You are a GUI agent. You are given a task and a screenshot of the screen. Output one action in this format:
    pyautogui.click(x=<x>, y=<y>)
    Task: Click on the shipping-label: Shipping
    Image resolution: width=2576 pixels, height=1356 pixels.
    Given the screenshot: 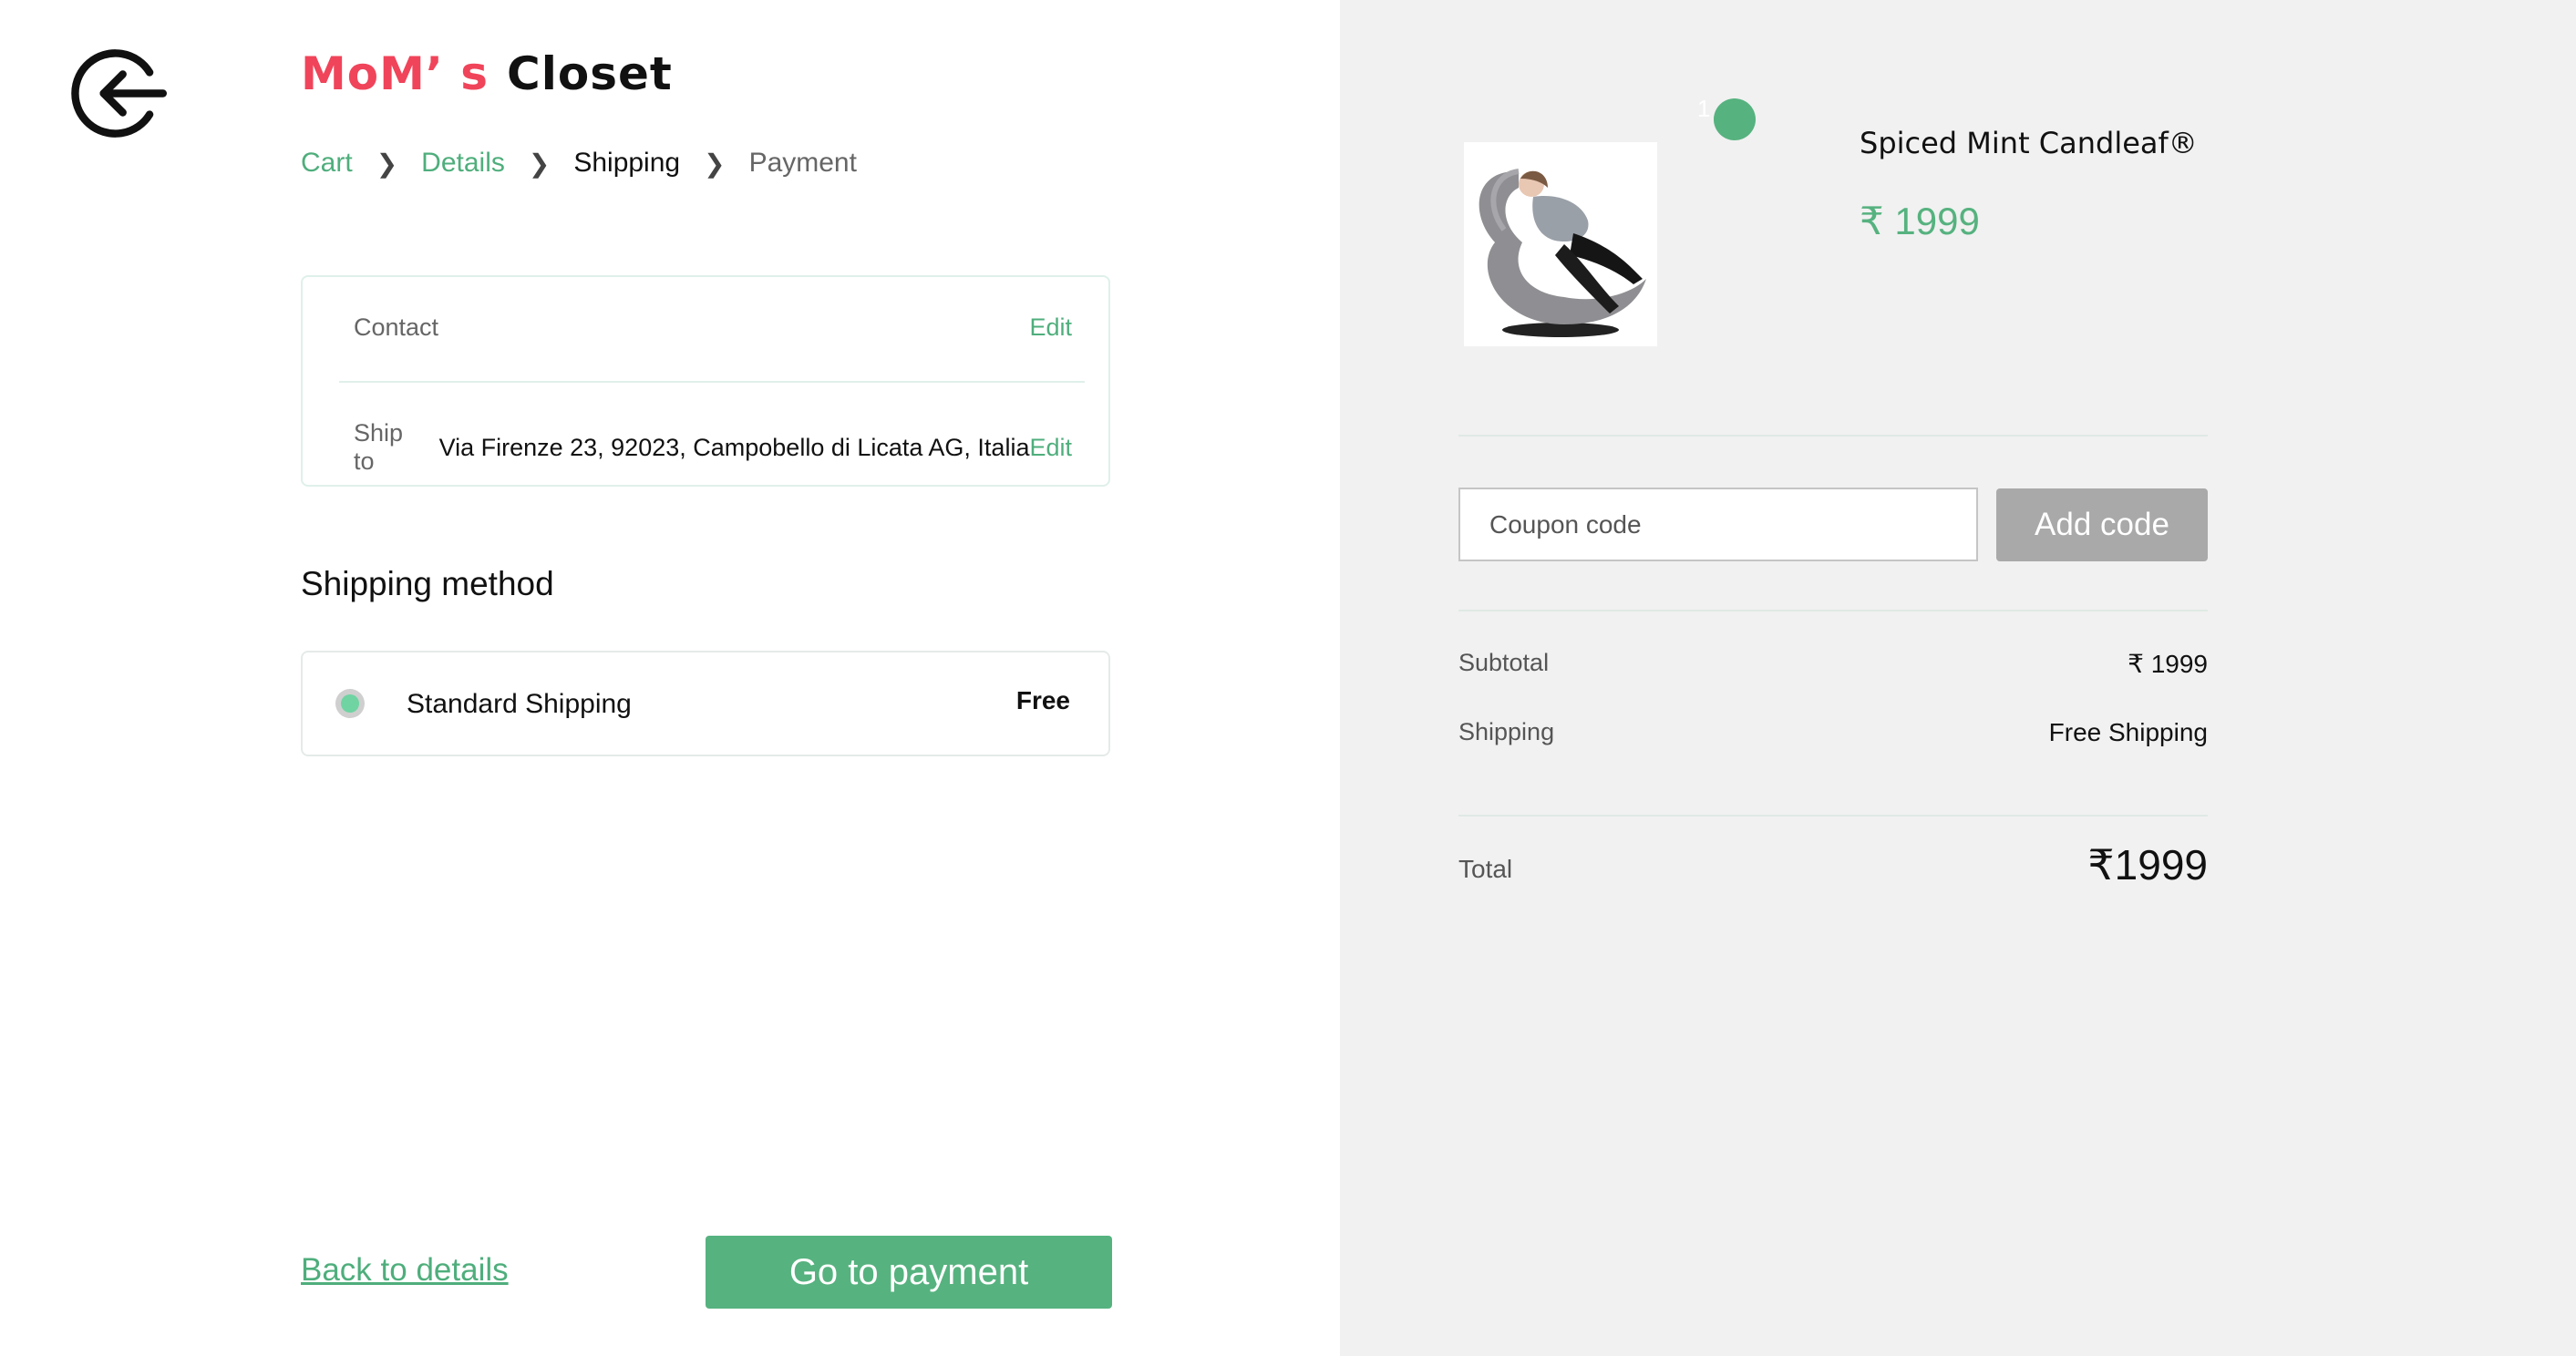 What is the action you would take?
    pyautogui.click(x=1506, y=731)
    